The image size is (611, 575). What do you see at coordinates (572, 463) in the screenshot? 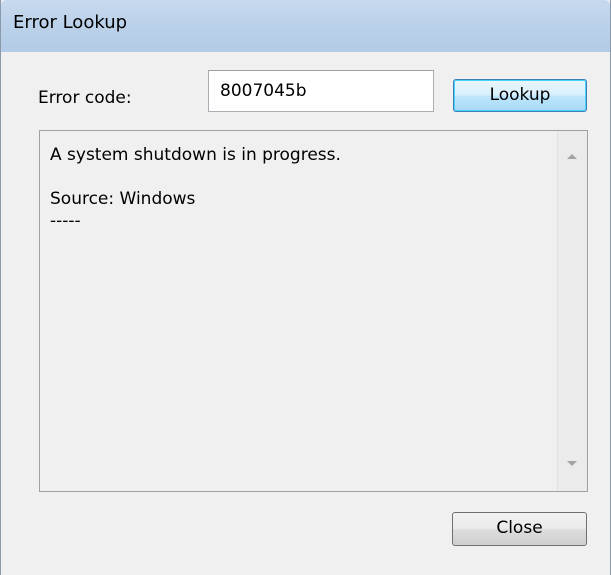
I see `scroll-down-arrow-icon` at bounding box center [572, 463].